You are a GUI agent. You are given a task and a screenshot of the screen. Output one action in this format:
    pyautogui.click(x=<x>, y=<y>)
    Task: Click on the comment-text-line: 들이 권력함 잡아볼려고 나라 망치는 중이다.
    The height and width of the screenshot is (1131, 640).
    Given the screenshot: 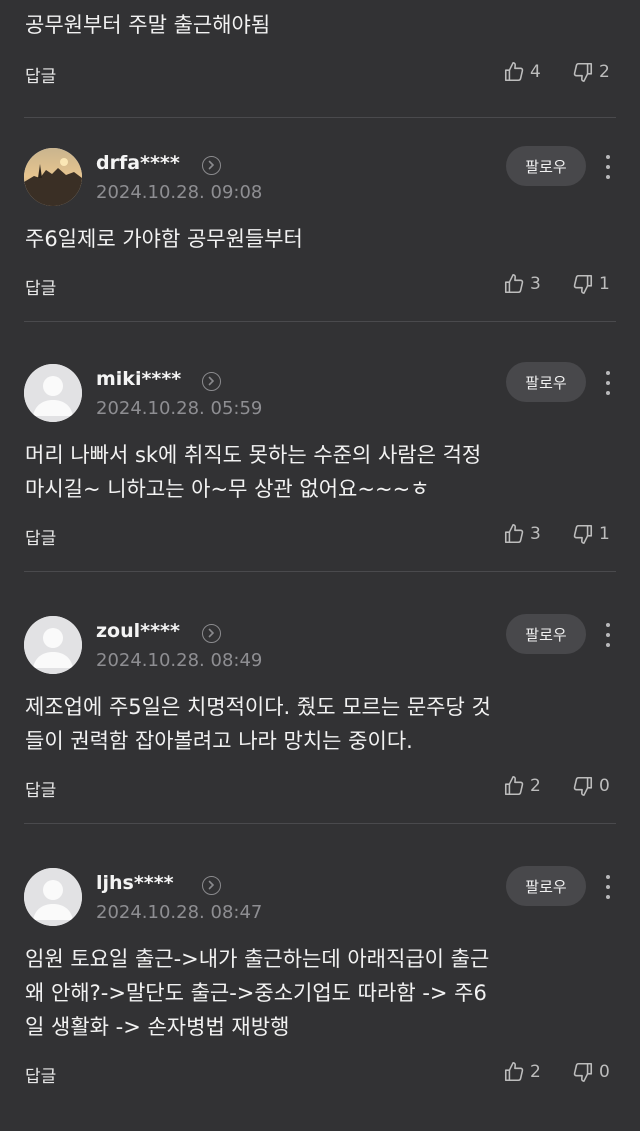 What is the action you would take?
    pyautogui.click(x=219, y=741)
    